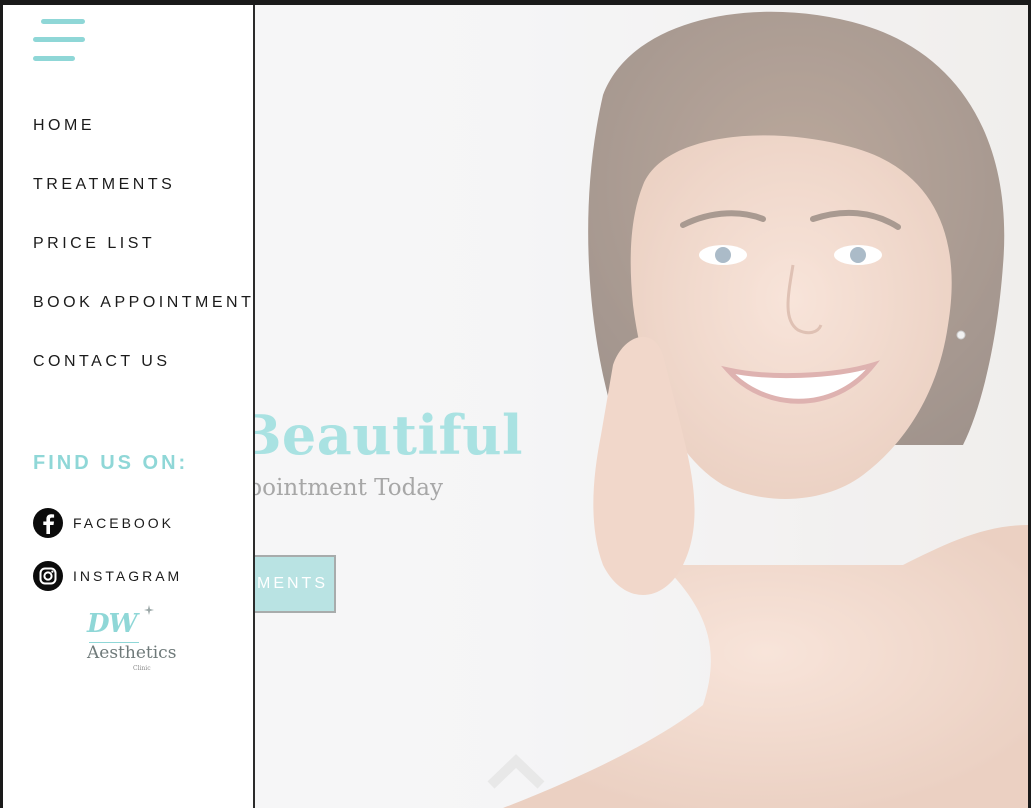 This screenshot has height=808, width=1031. I want to click on hamburger-menu-icon, so click(59, 40).